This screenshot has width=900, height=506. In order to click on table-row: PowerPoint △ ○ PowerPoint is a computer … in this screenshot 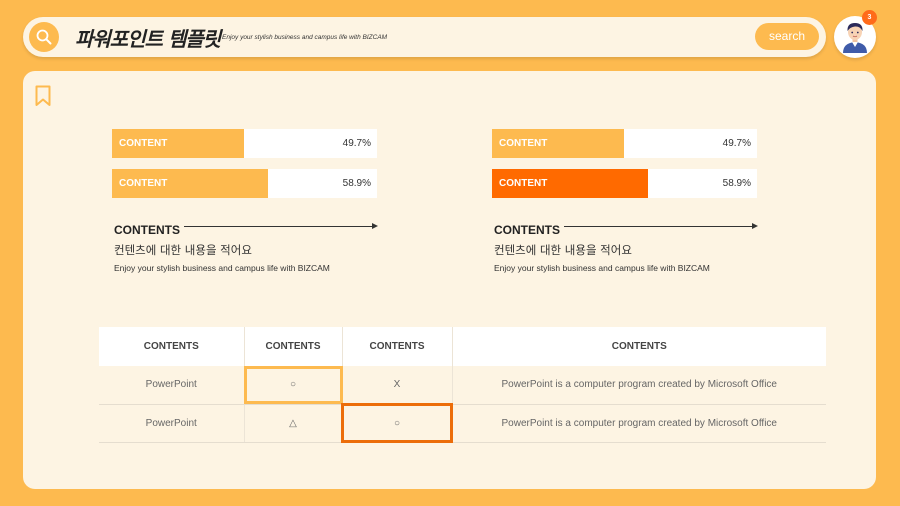, I will do `click(462, 423)`.